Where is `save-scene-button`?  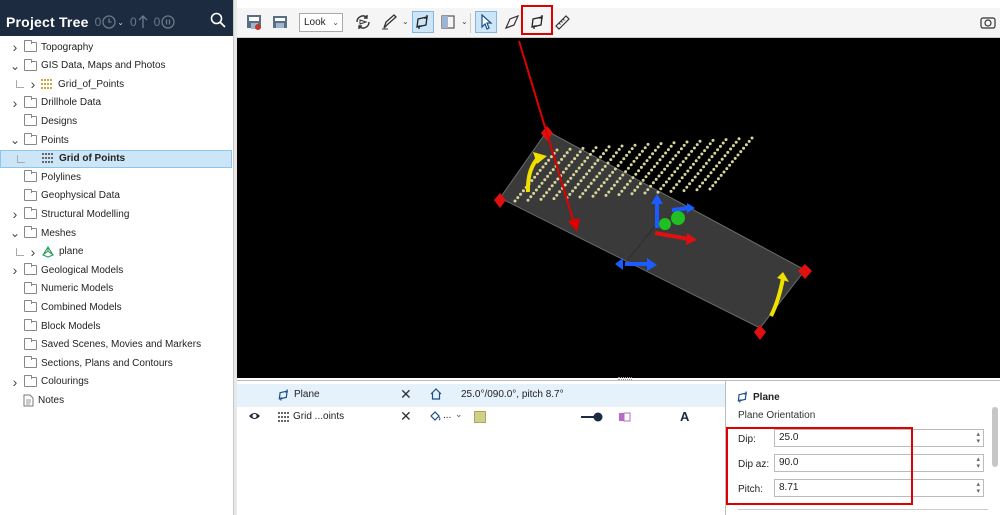 save-scene-button is located at coordinates (254, 22).